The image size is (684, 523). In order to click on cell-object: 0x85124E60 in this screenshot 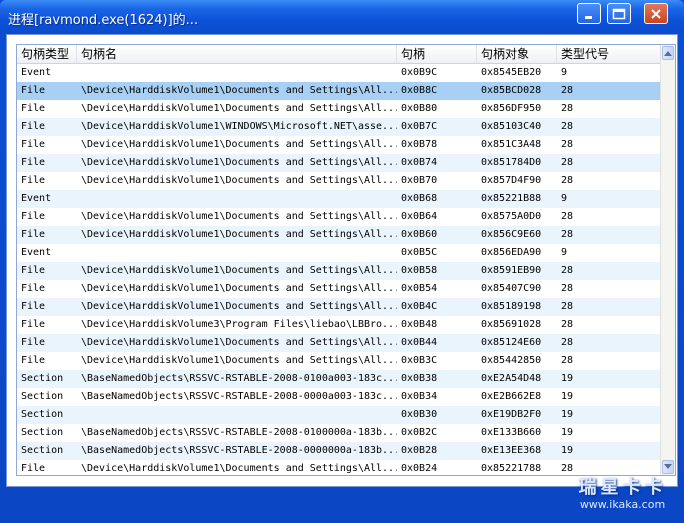, I will do `click(511, 342)`.